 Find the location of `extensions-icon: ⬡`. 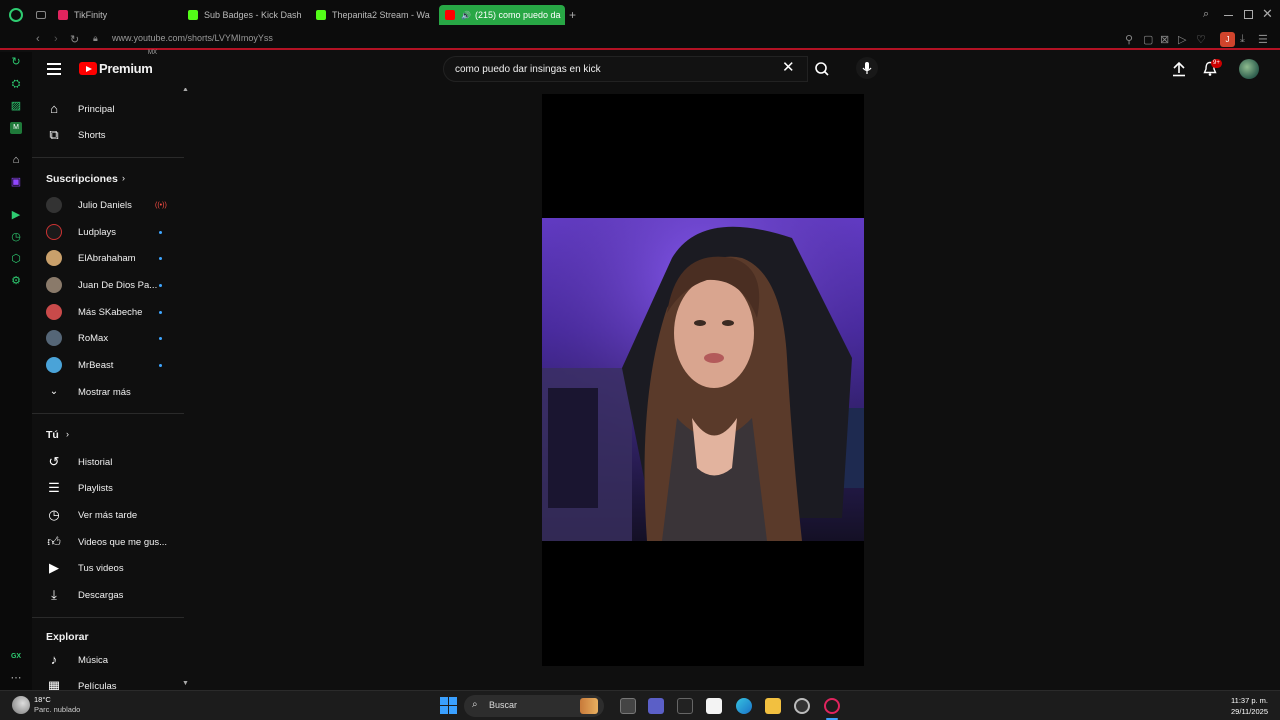

extensions-icon: ⬡ is located at coordinates (16, 259).